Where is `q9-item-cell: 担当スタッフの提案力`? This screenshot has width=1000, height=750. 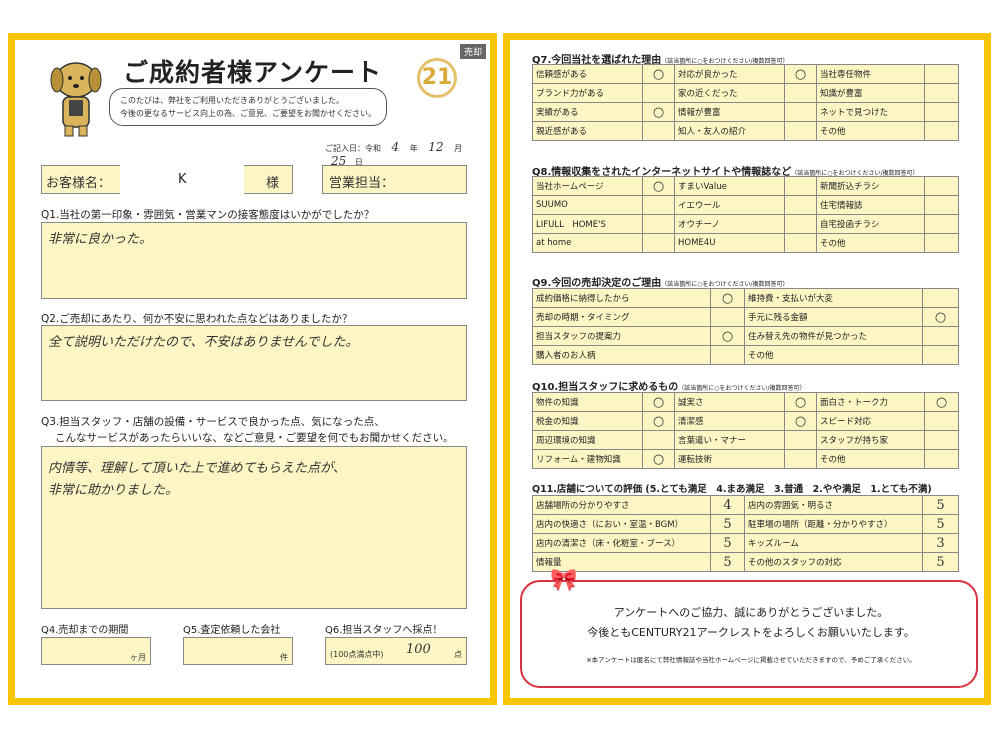
q9-item-cell: 担当スタッフの提案力 is located at coordinates (621, 336).